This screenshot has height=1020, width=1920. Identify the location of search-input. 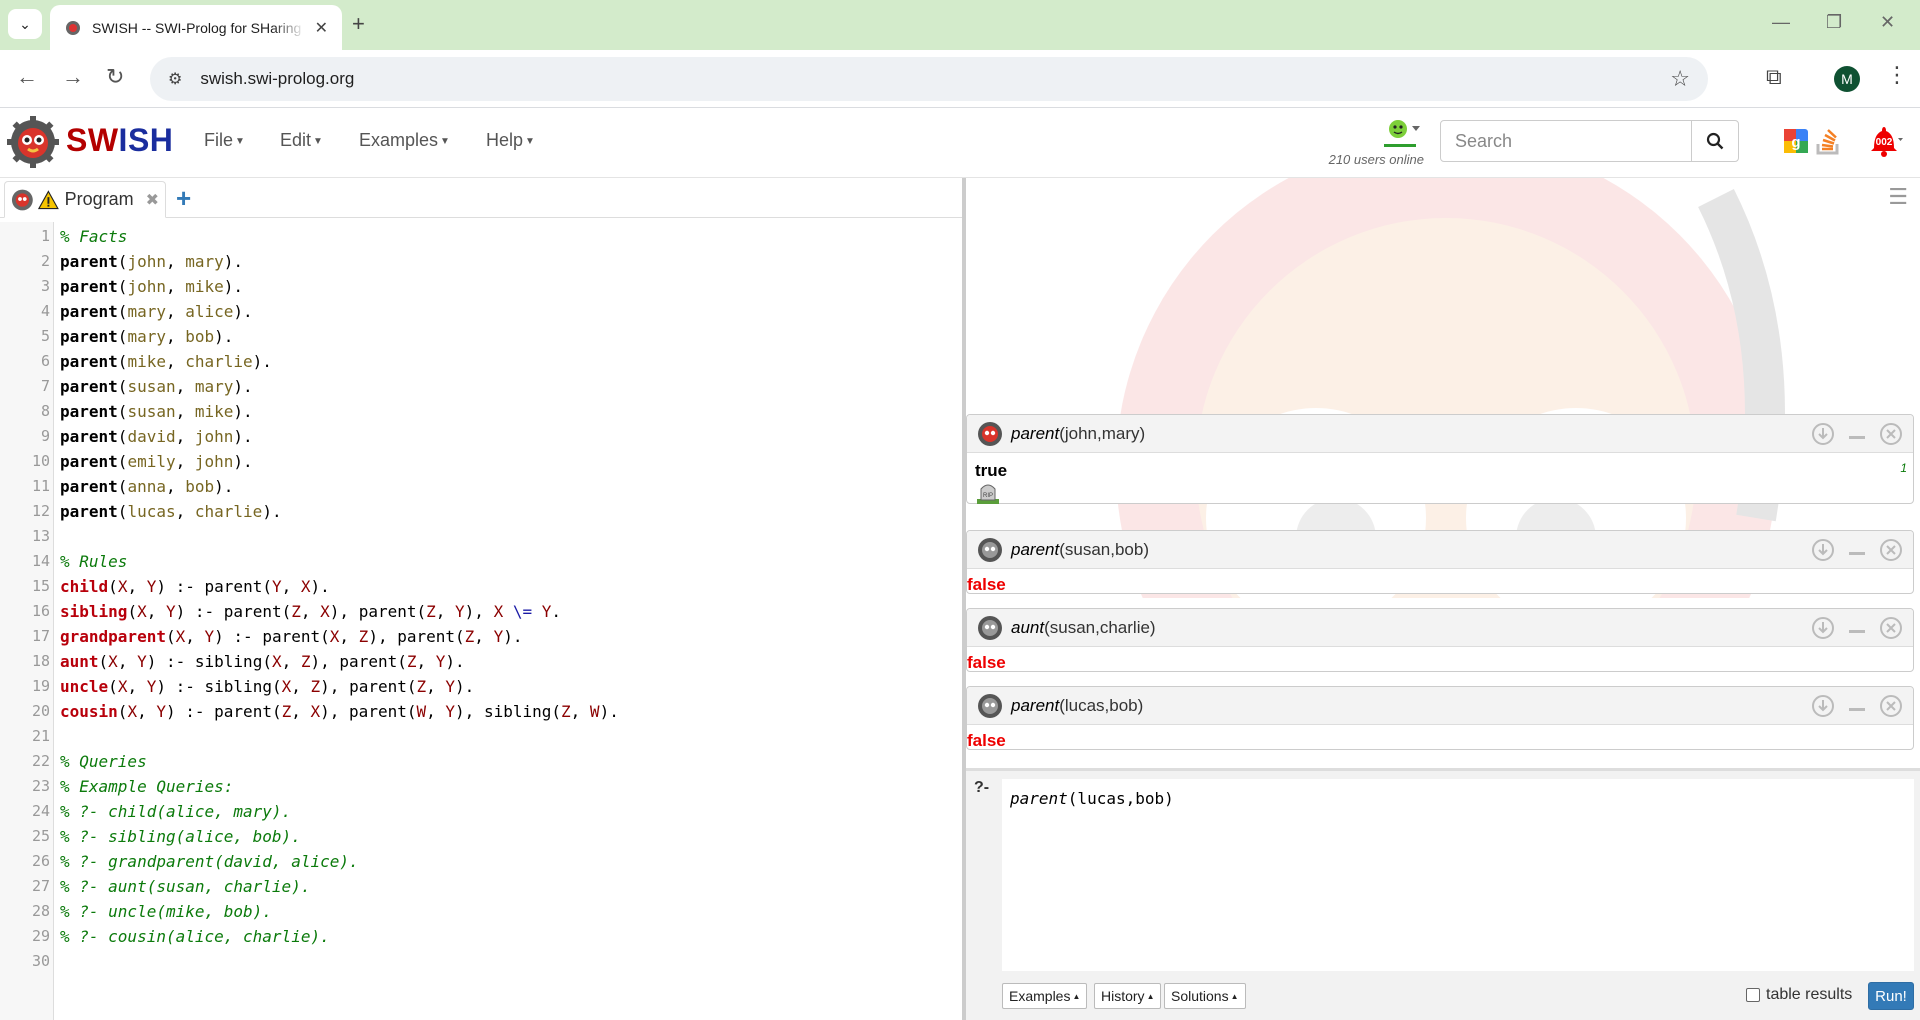
(1566, 141).